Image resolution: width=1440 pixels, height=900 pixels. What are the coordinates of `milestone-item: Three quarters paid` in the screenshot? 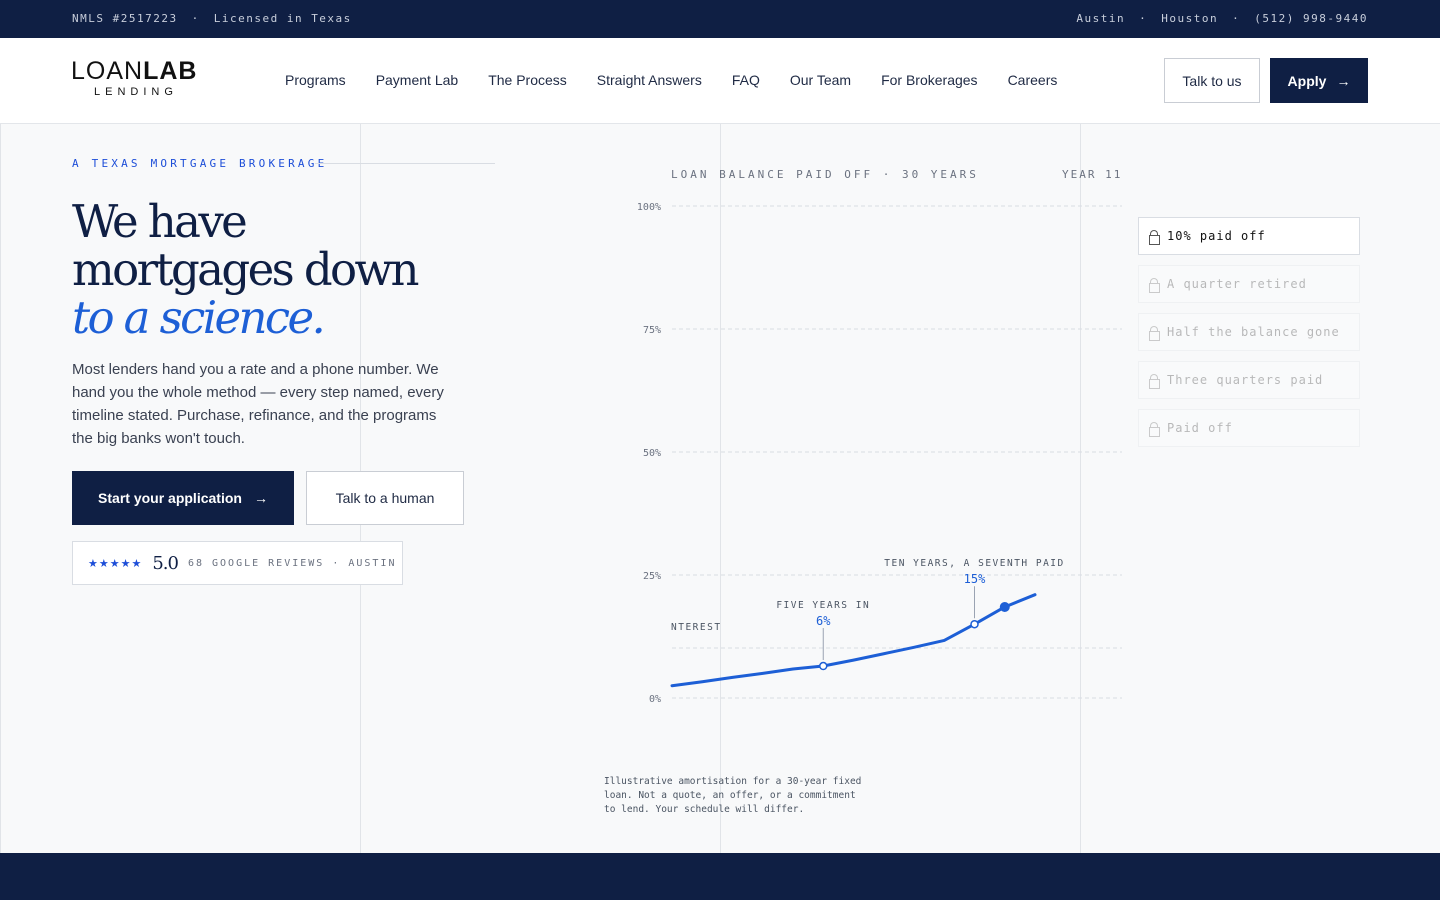 It's located at (1249, 380).